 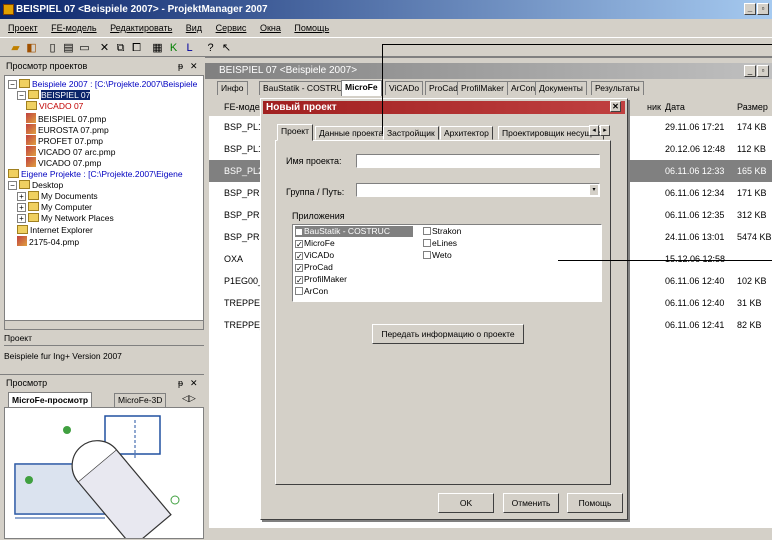 What do you see at coordinates (73, 28) in the screenshot?
I see `menu-fe-model: FE-модель` at bounding box center [73, 28].